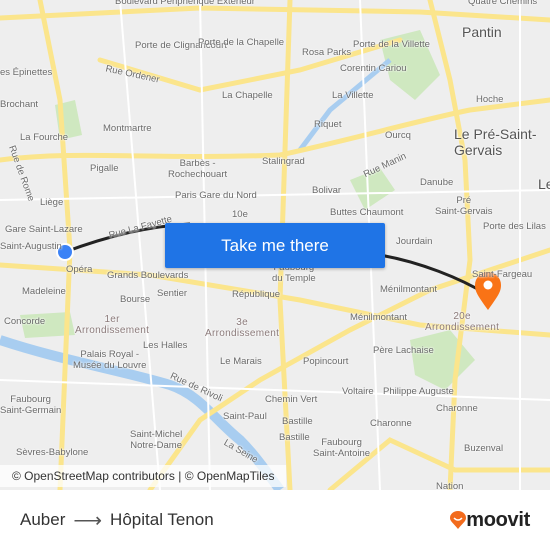 The height and width of the screenshot is (550, 550). Describe the element at coordinates (482, 32) in the screenshot. I see `map-label: Pantin` at that location.